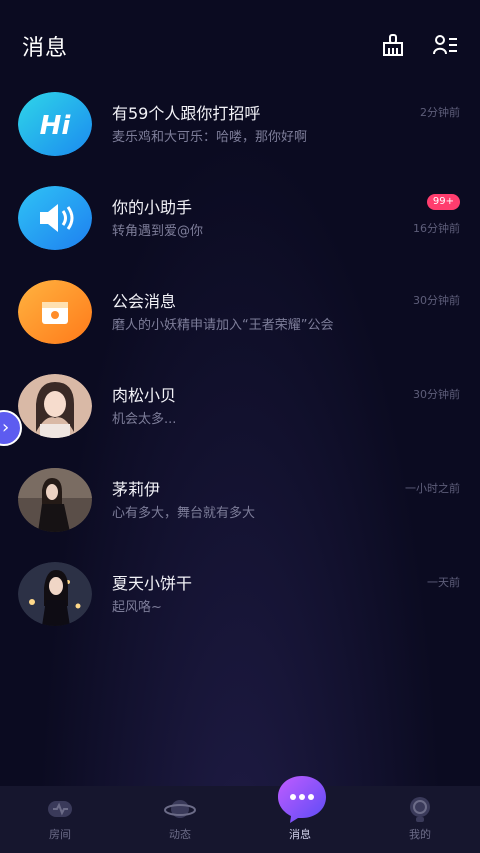 The height and width of the screenshot is (853, 480). I want to click on tab-label: 房间, so click(60, 834).